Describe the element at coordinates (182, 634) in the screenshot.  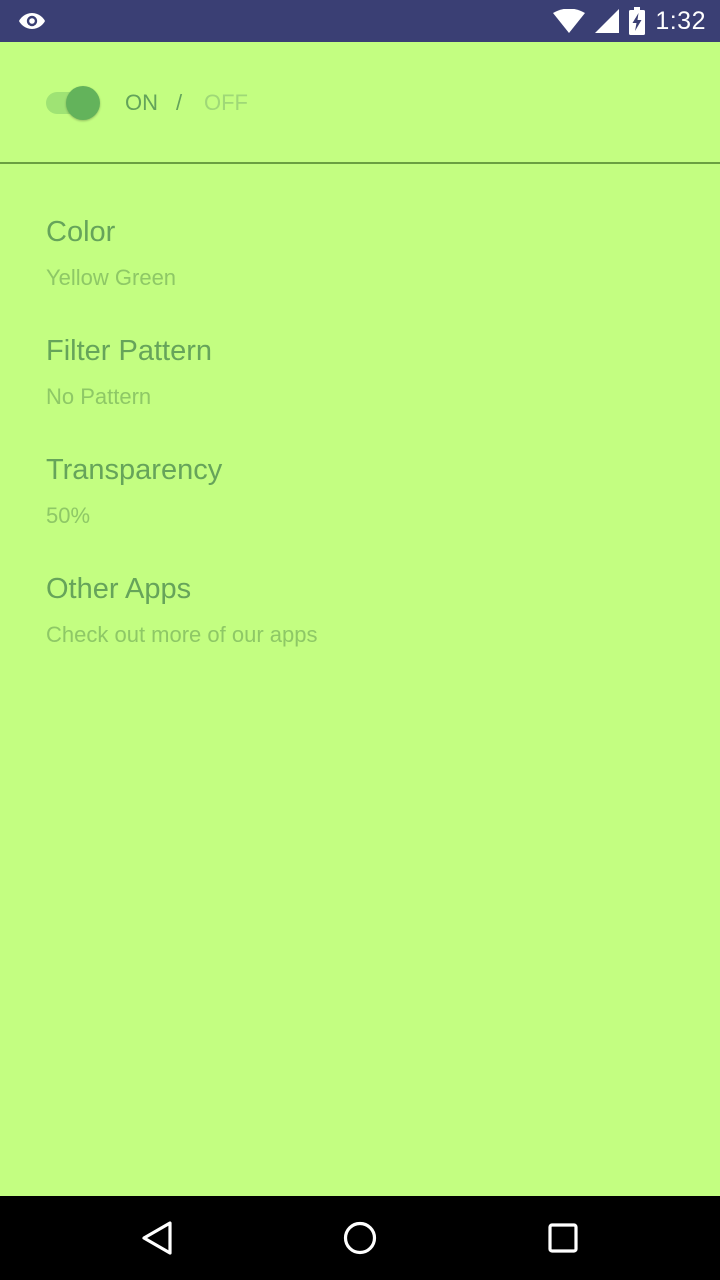
I see `setting-subtitle: Check out more of our apps` at that location.